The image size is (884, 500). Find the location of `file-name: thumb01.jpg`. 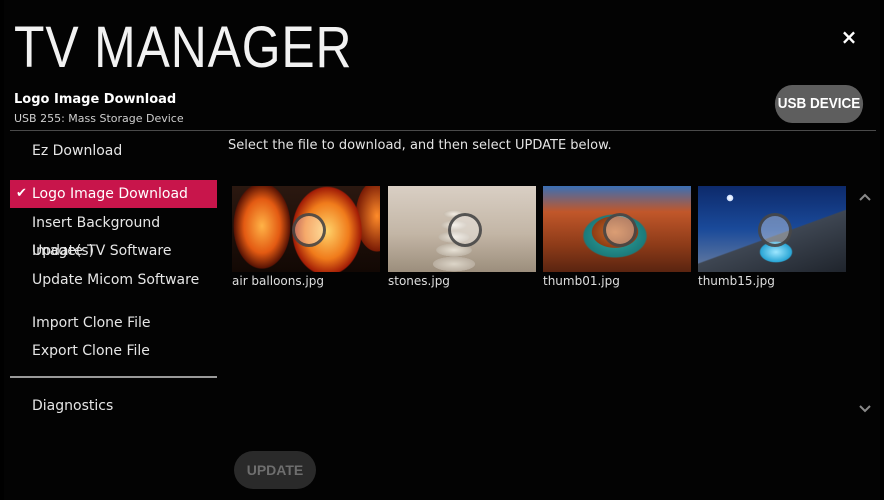

file-name: thumb01.jpg is located at coordinates (581, 281).